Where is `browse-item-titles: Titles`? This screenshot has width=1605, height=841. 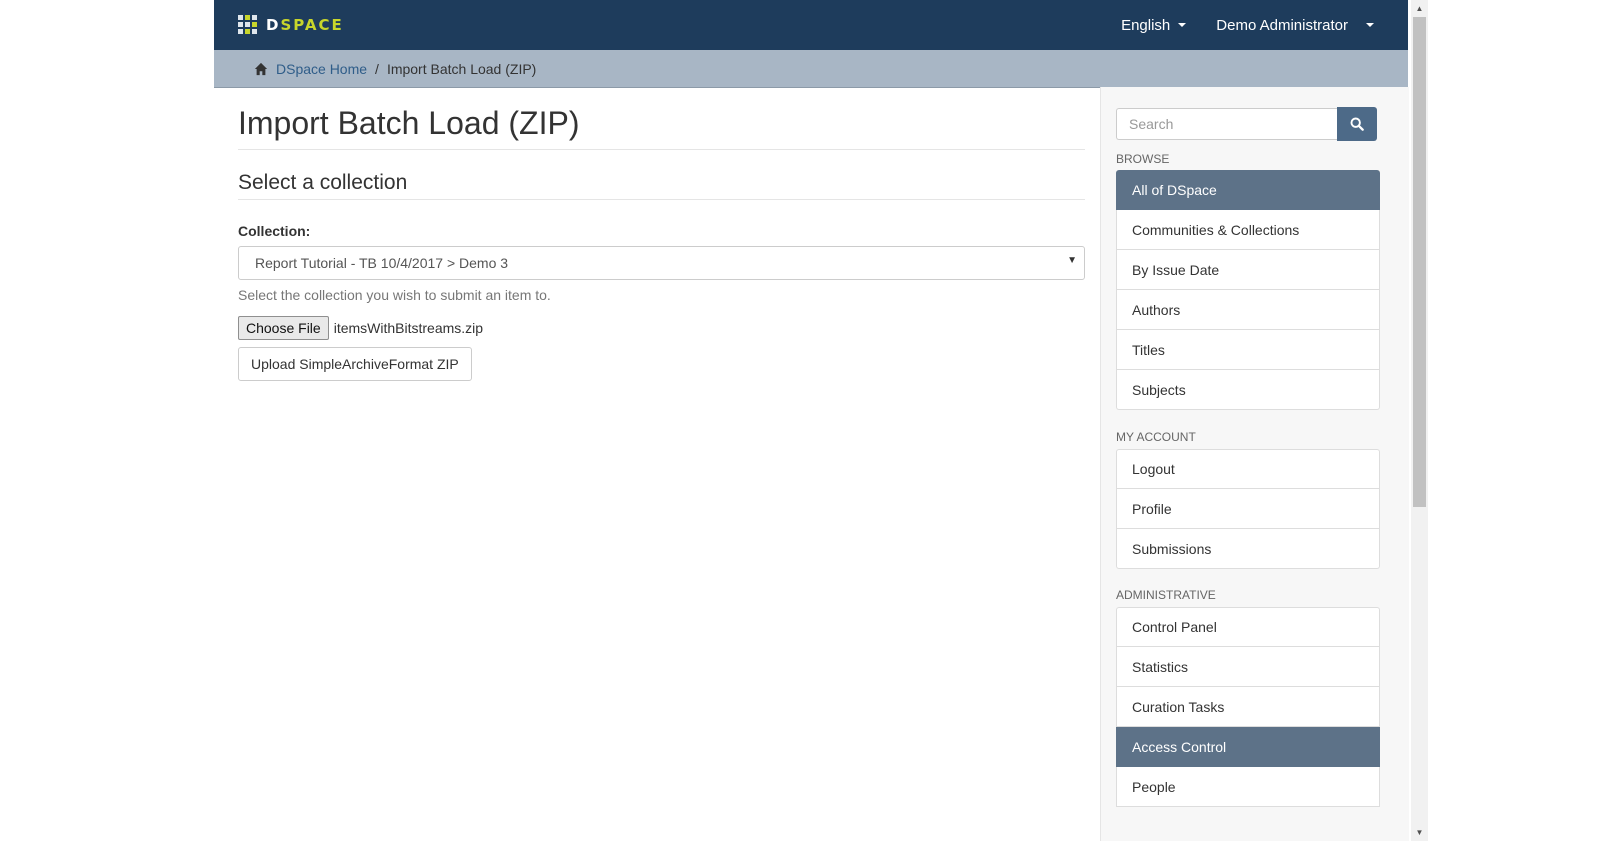 browse-item-titles: Titles is located at coordinates (1248, 350).